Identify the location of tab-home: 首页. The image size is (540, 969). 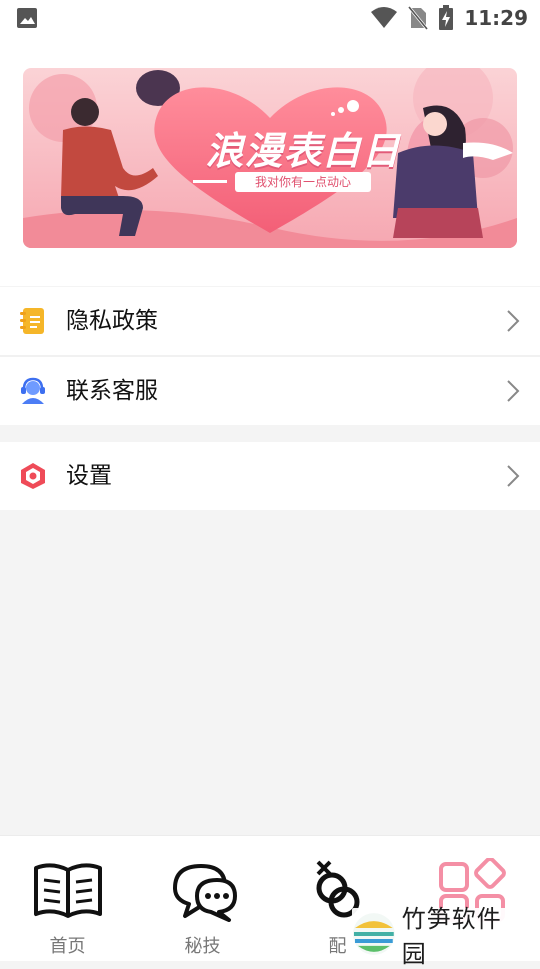
(67, 898).